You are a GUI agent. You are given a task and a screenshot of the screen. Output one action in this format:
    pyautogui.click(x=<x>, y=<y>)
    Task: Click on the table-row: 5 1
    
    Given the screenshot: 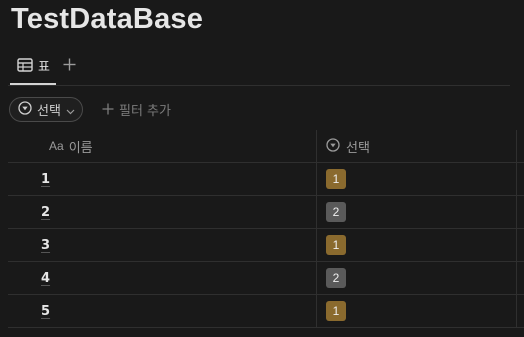 What is the action you would take?
    pyautogui.click(x=266, y=311)
    